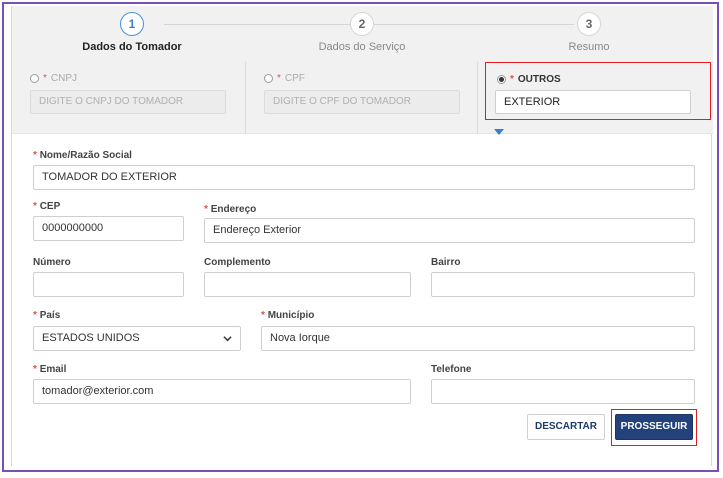  Describe the element at coordinates (307, 284) in the screenshot. I see `complemento-input` at that location.